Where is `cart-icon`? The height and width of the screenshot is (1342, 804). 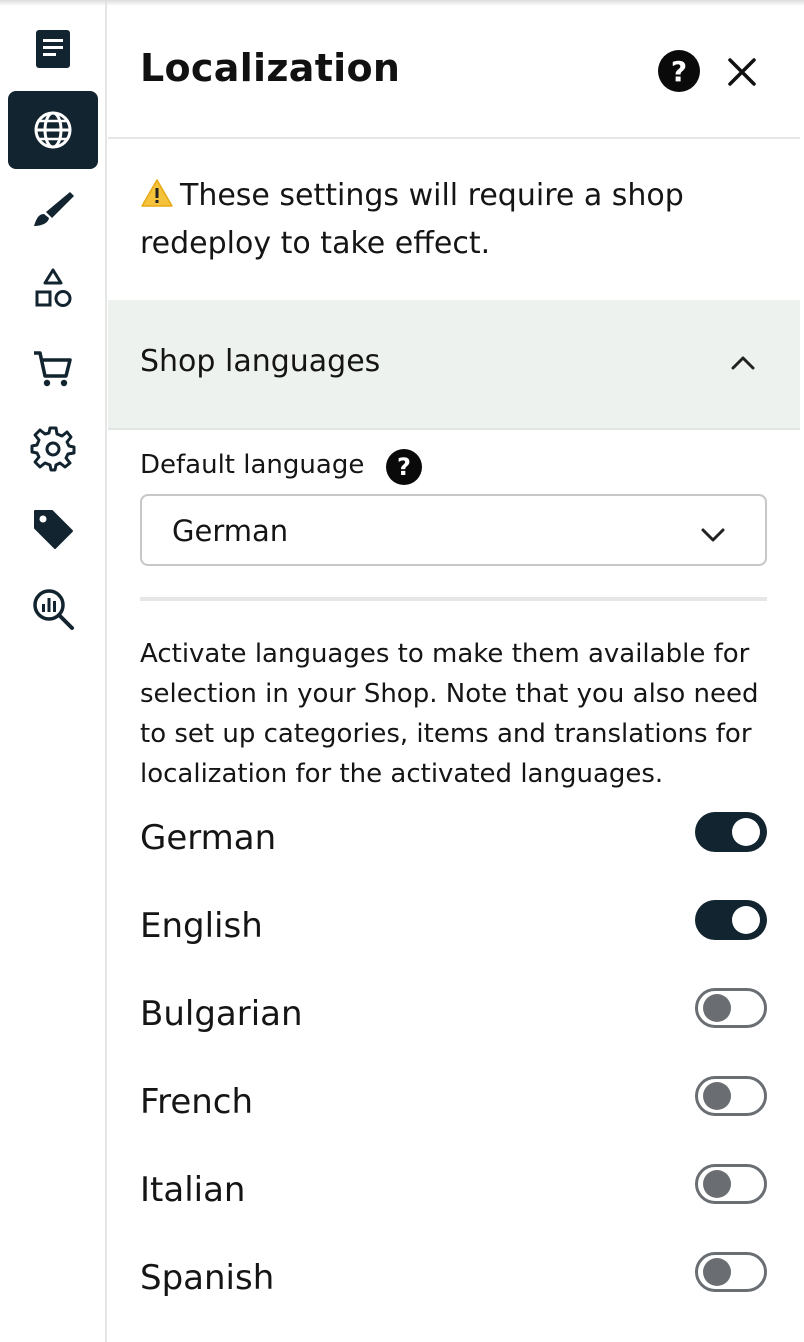
cart-icon is located at coordinates (53, 369).